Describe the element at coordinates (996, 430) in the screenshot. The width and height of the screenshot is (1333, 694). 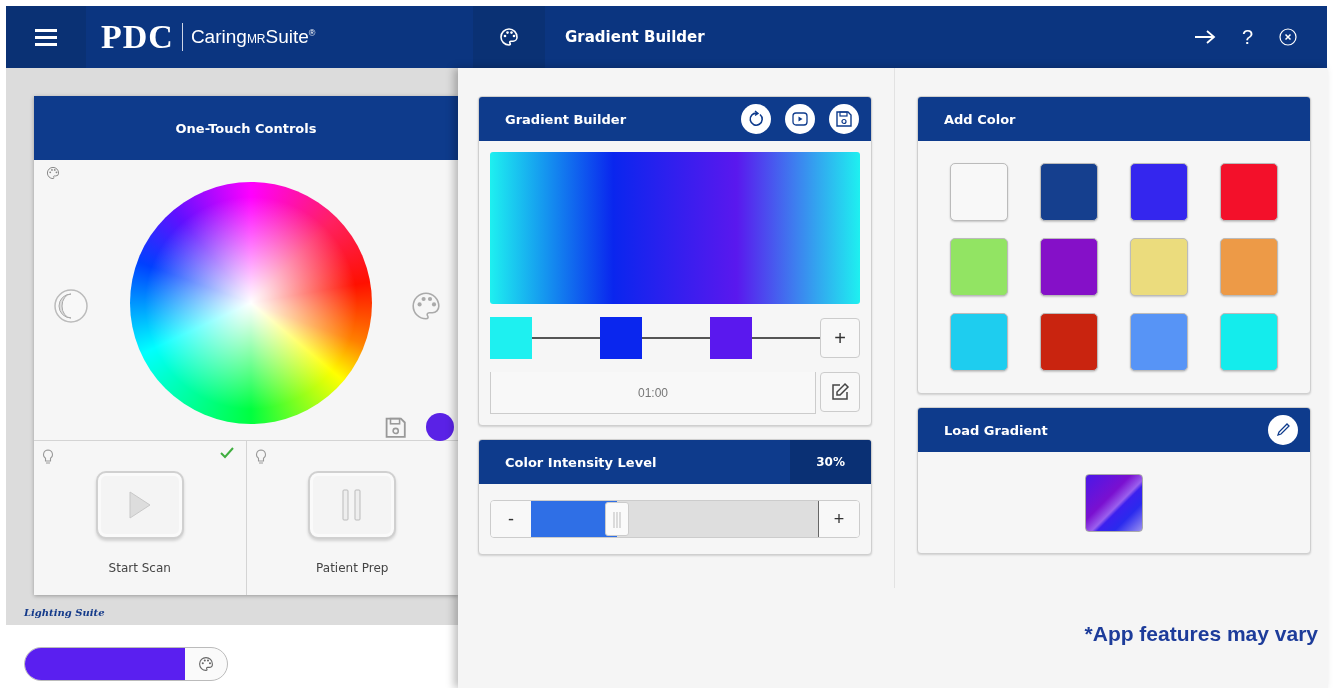
I see `card-title: Load Gradient` at that location.